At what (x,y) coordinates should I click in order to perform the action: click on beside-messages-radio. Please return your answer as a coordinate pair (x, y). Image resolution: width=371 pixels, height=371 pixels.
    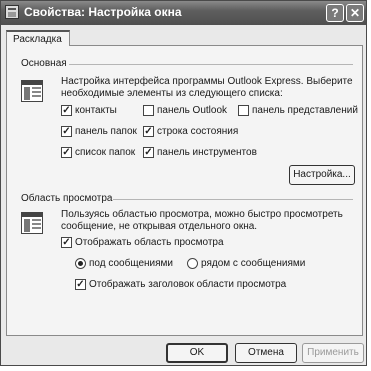
    Looking at the image, I should click on (192, 263).